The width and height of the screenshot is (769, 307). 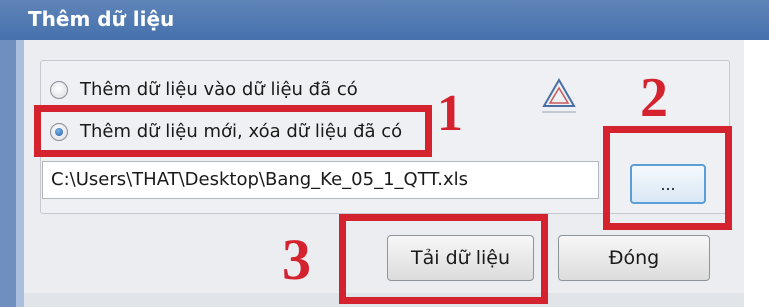 I want to click on dialog-title: Thêm dữ liệu, so click(x=101, y=19).